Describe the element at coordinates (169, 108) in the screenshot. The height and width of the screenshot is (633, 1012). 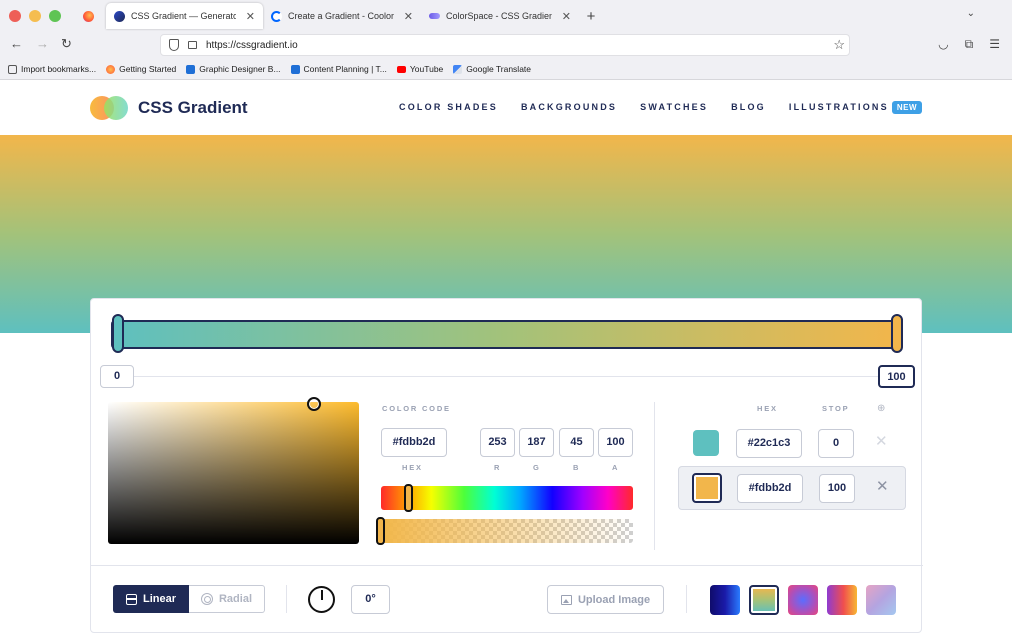
I see `site-logo: CSS Gradient` at that location.